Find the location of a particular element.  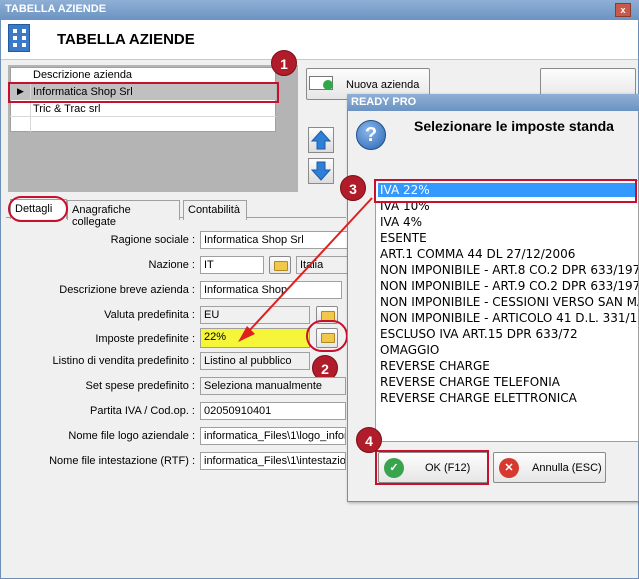

annotation-arrow is located at coordinates (305, 269).